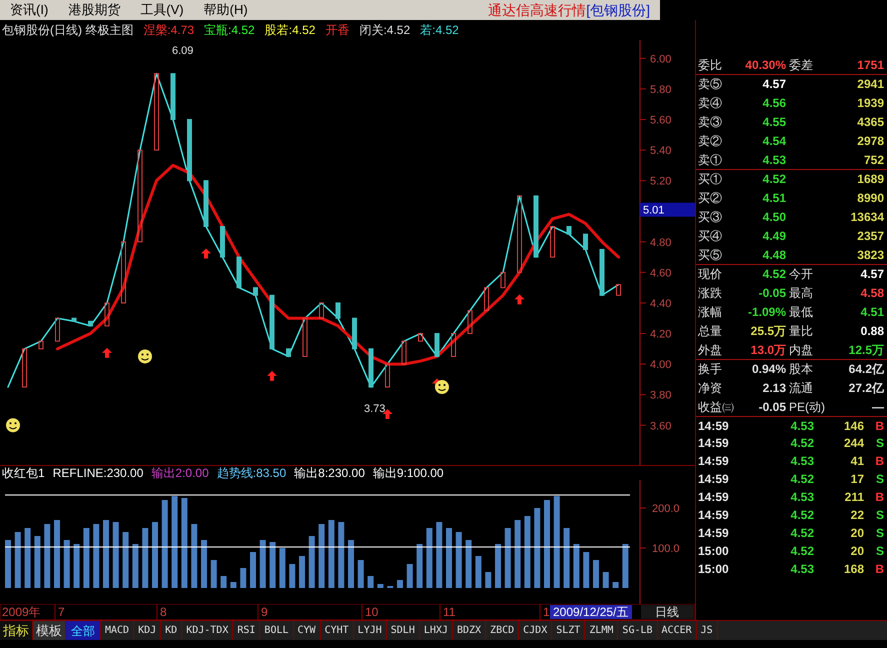  What do you see at coordinates (83, 630) in the screenshot?
I see `indicator-tab: 全部` at bounding box center [83, 630].